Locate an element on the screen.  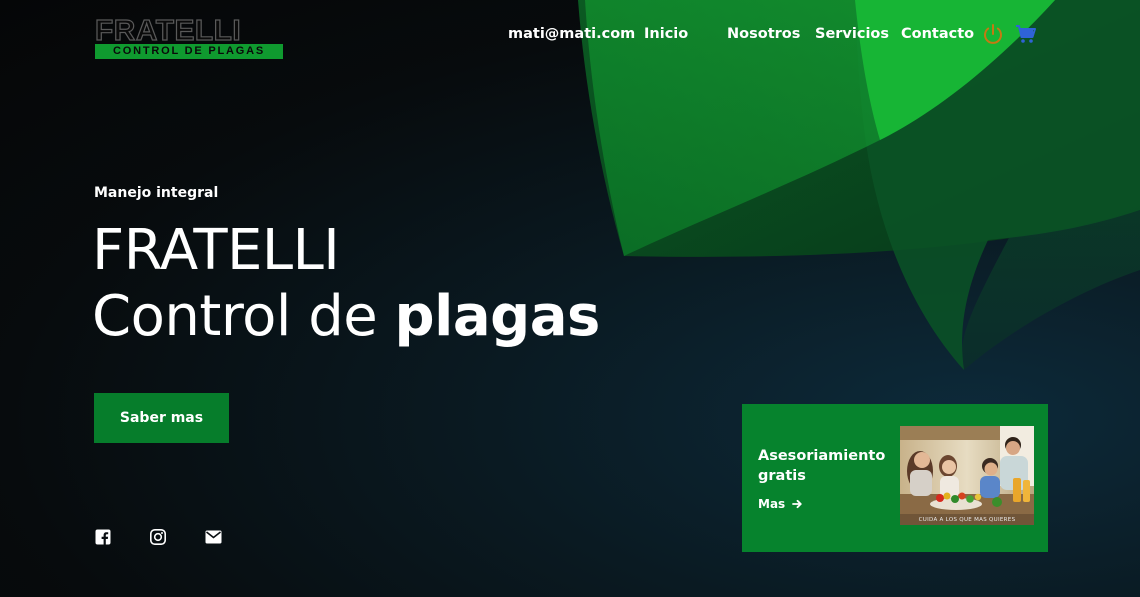
hero-title-line2: Control de plagas is located at coordinates (346, 317).